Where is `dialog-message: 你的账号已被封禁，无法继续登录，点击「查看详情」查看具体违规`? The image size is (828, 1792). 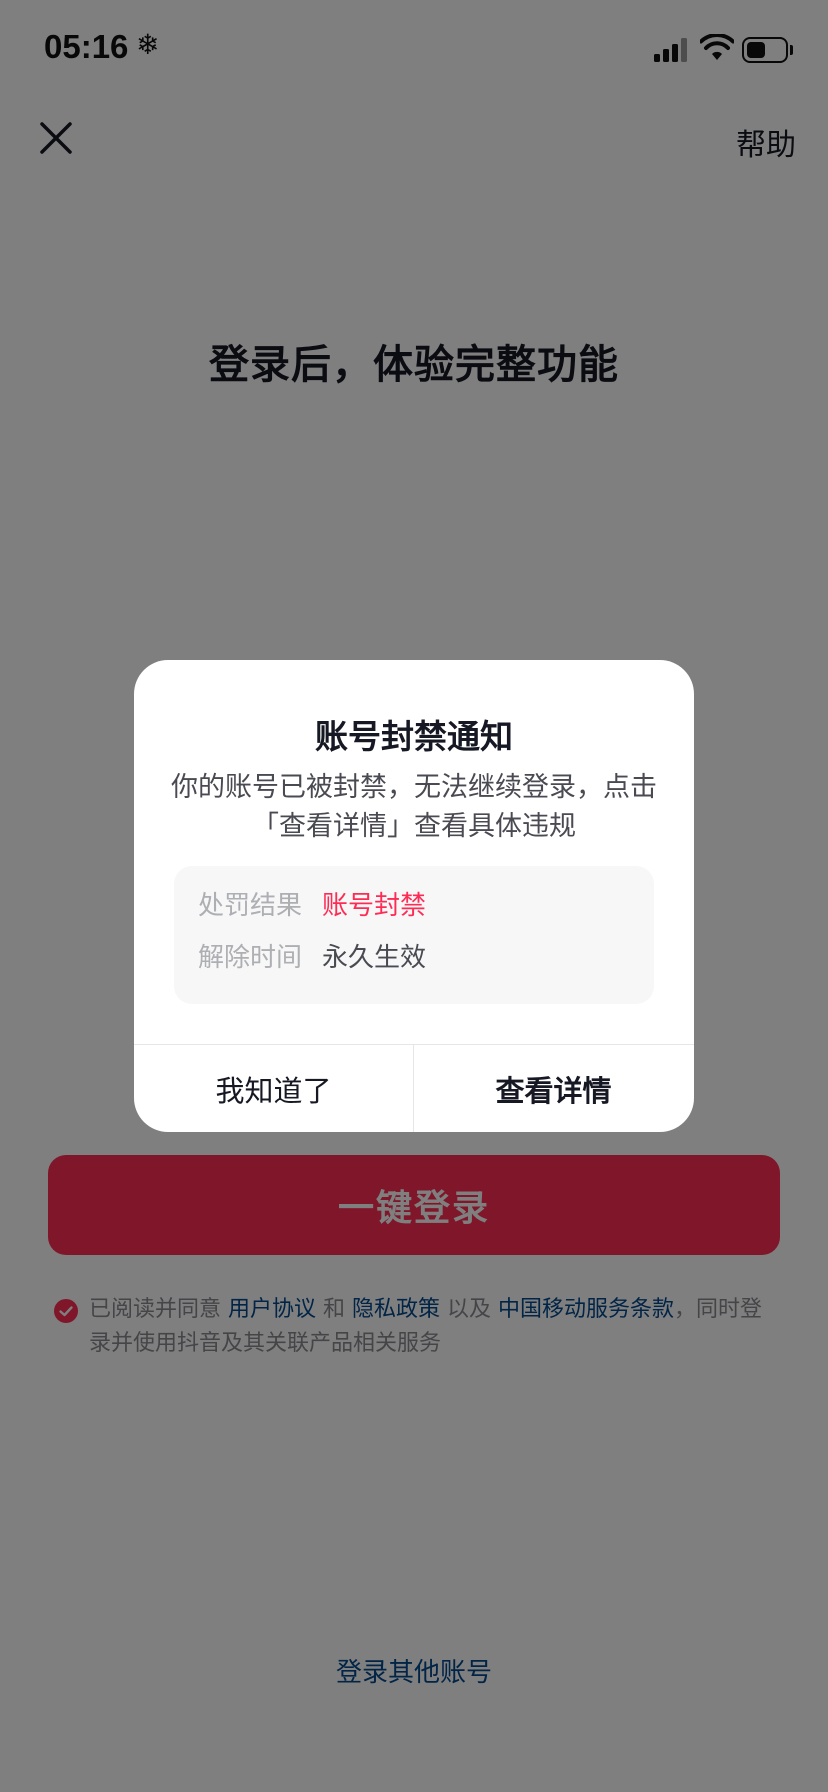 dialog-message: 你的账号已被封禁，无法继续登录，点击「查看详情」查看具体违规 is located at coordinates (414, 807).